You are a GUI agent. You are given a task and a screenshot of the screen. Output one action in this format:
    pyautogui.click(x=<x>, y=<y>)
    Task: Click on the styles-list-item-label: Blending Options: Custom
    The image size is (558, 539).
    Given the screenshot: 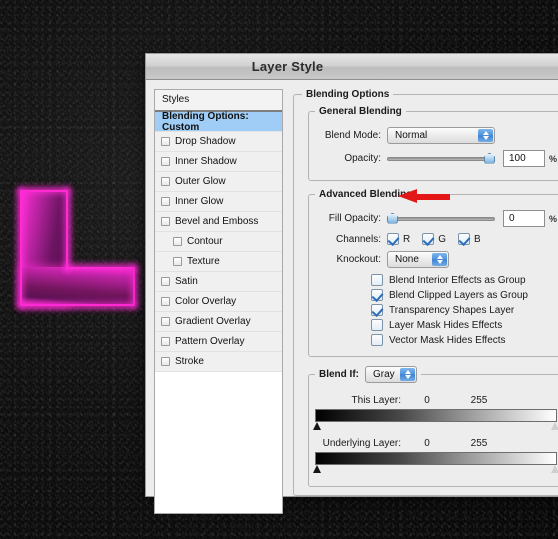 What is the action you would take?
    pyautogui.click(x=205, y=121)
    